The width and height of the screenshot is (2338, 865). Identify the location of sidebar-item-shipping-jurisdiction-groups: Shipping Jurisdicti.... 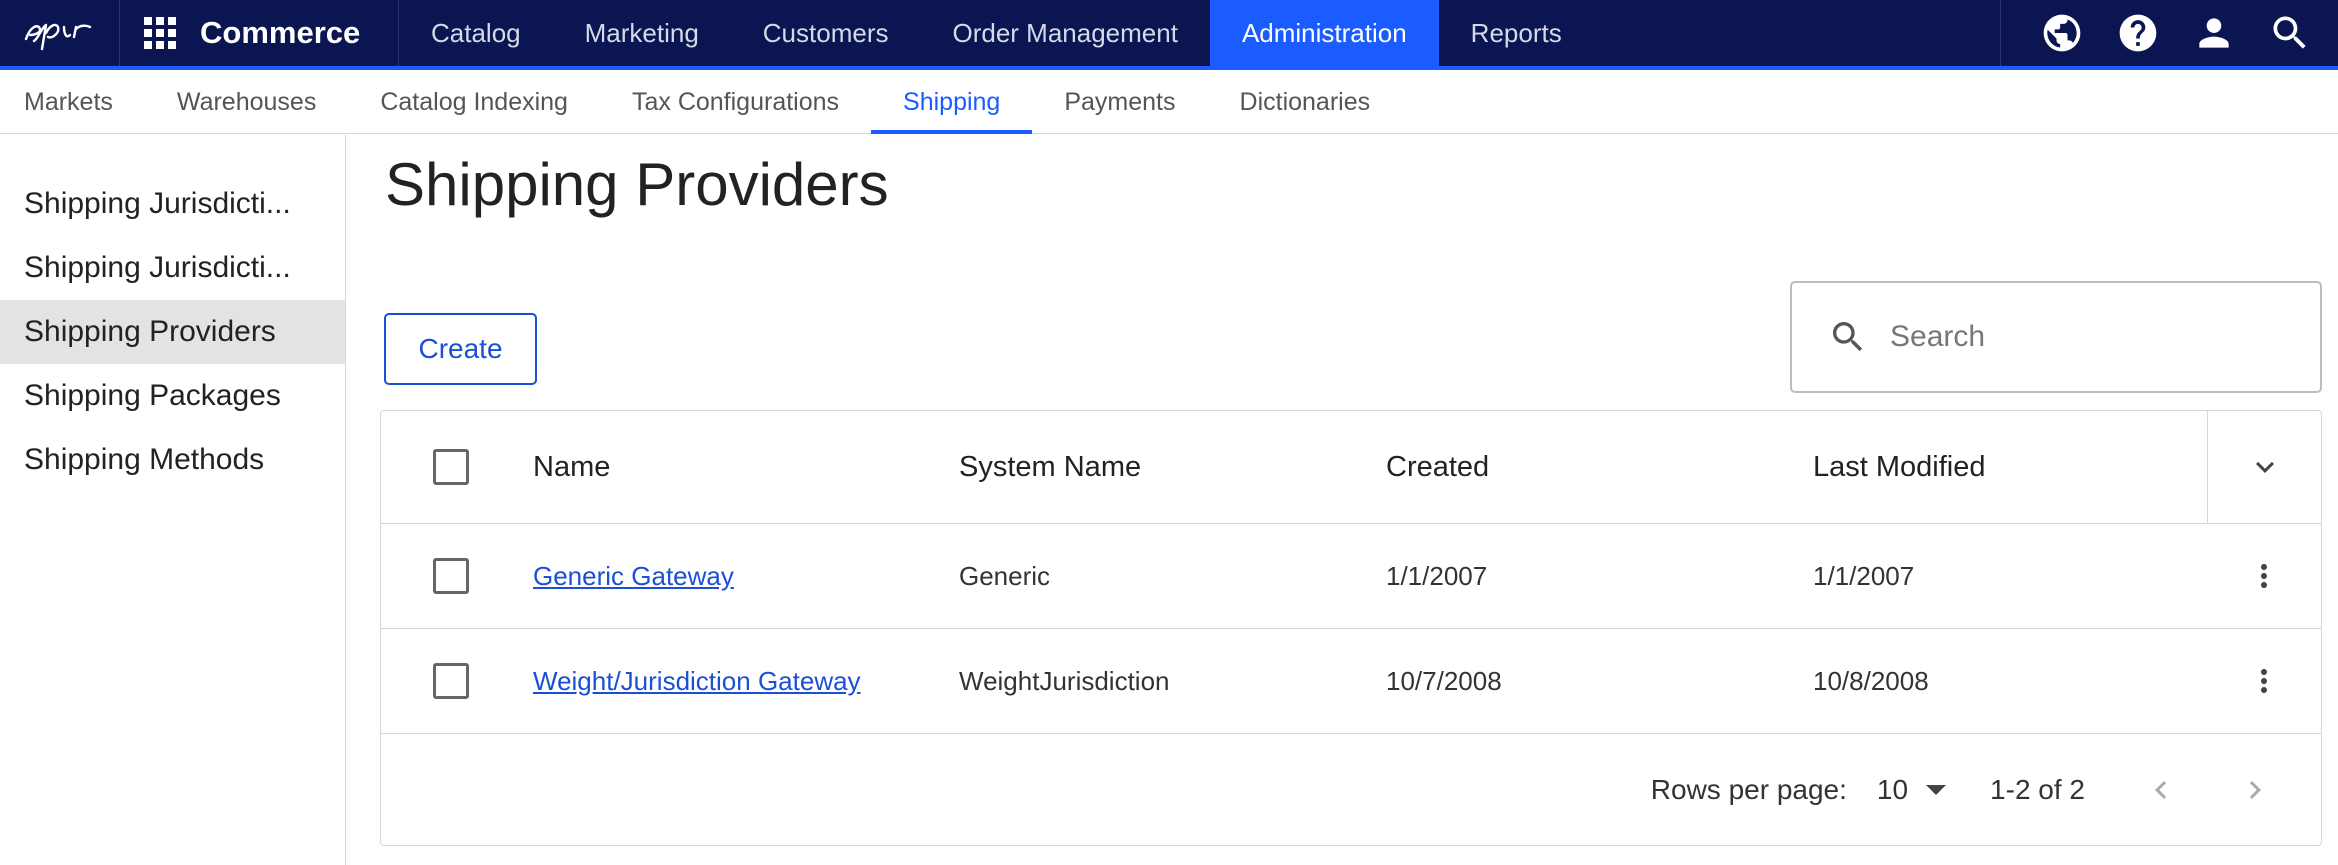
(172, 268).